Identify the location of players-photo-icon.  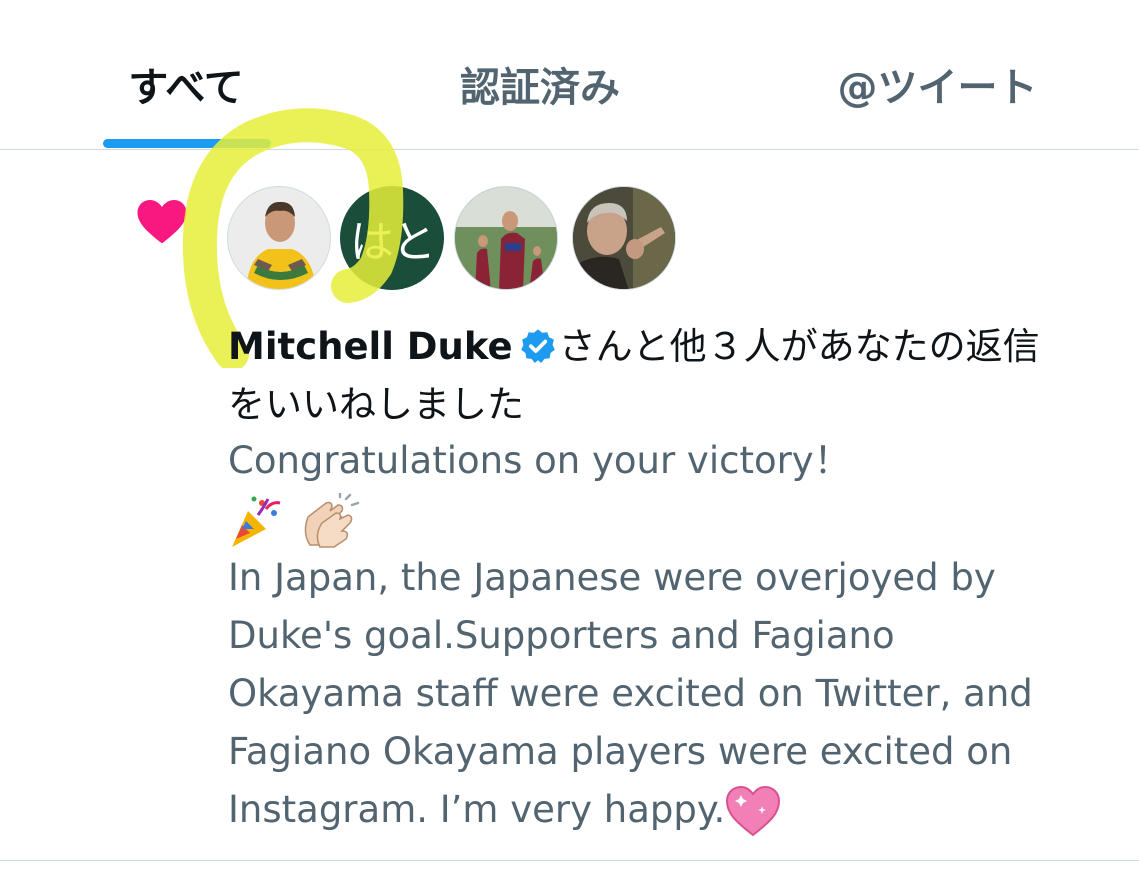
(506, 238).